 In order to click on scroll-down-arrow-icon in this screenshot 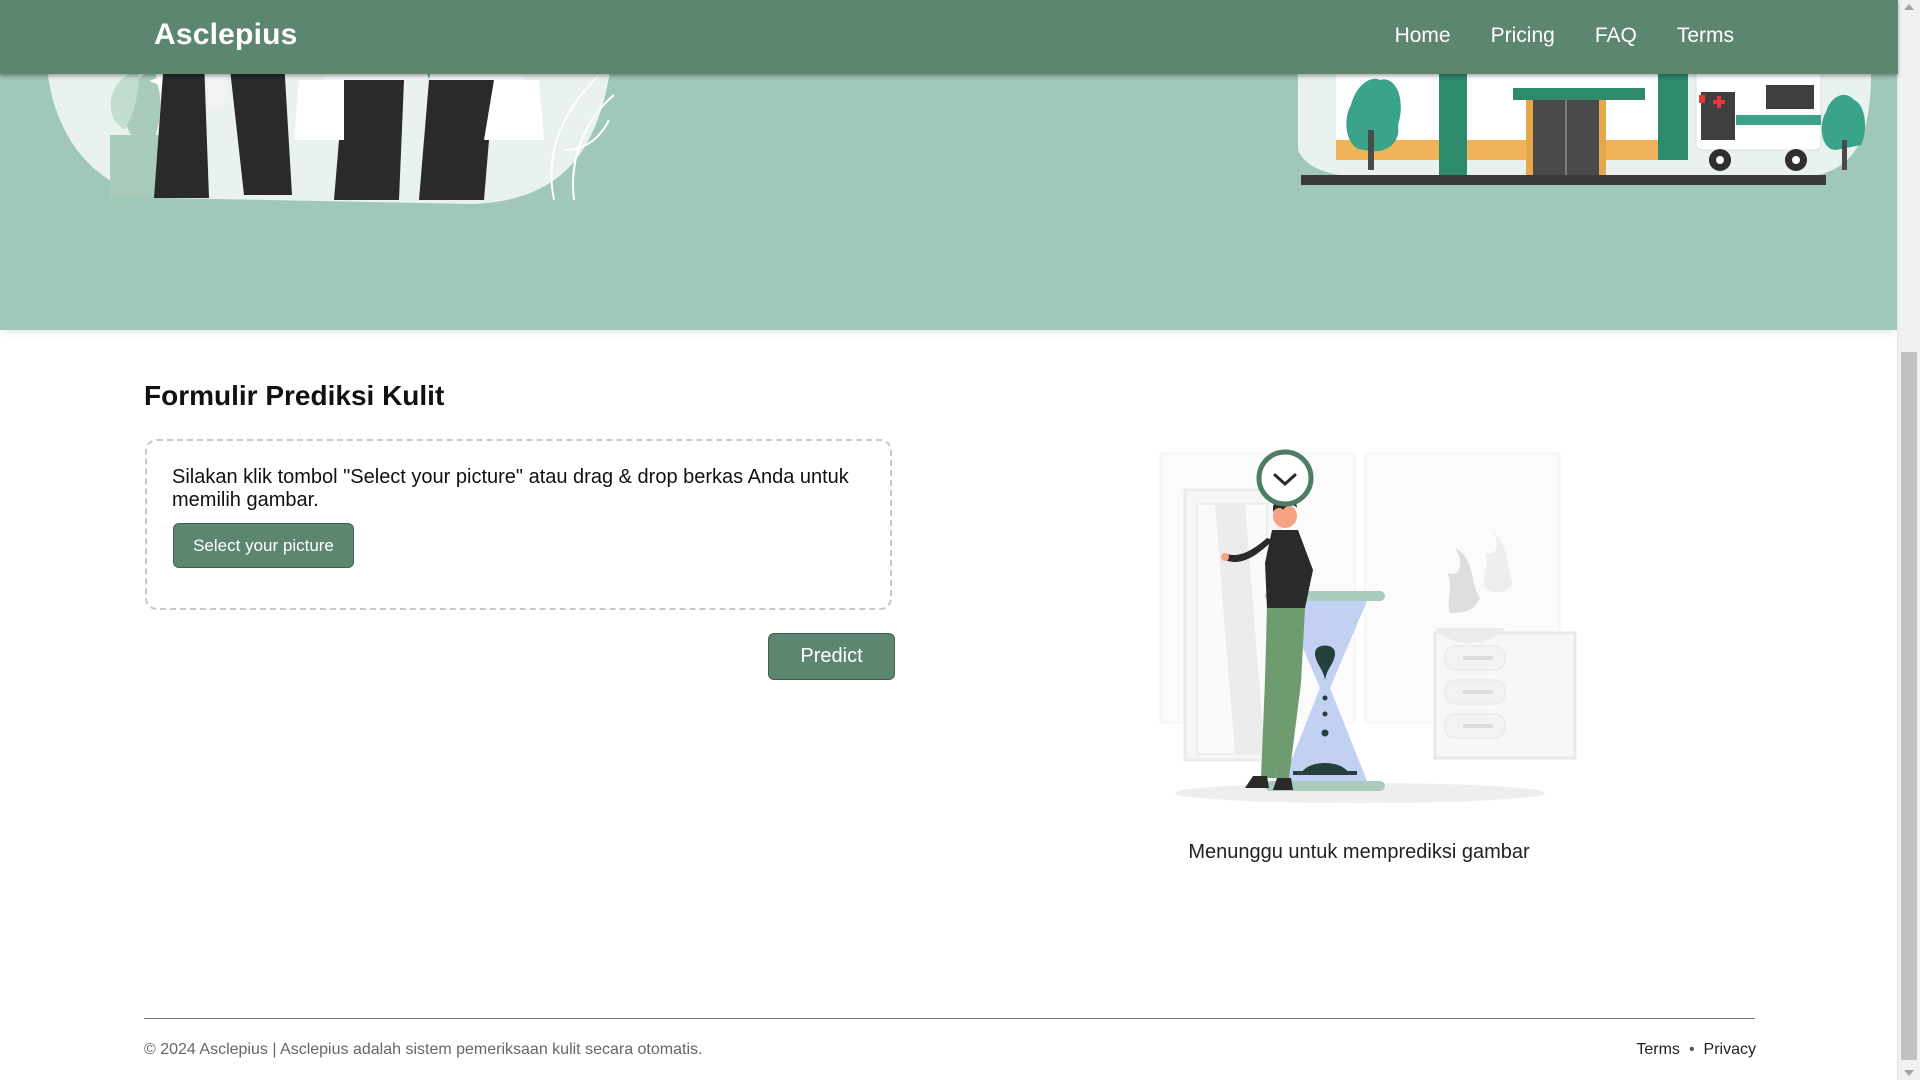, I will do `click(1909, 1073)`.